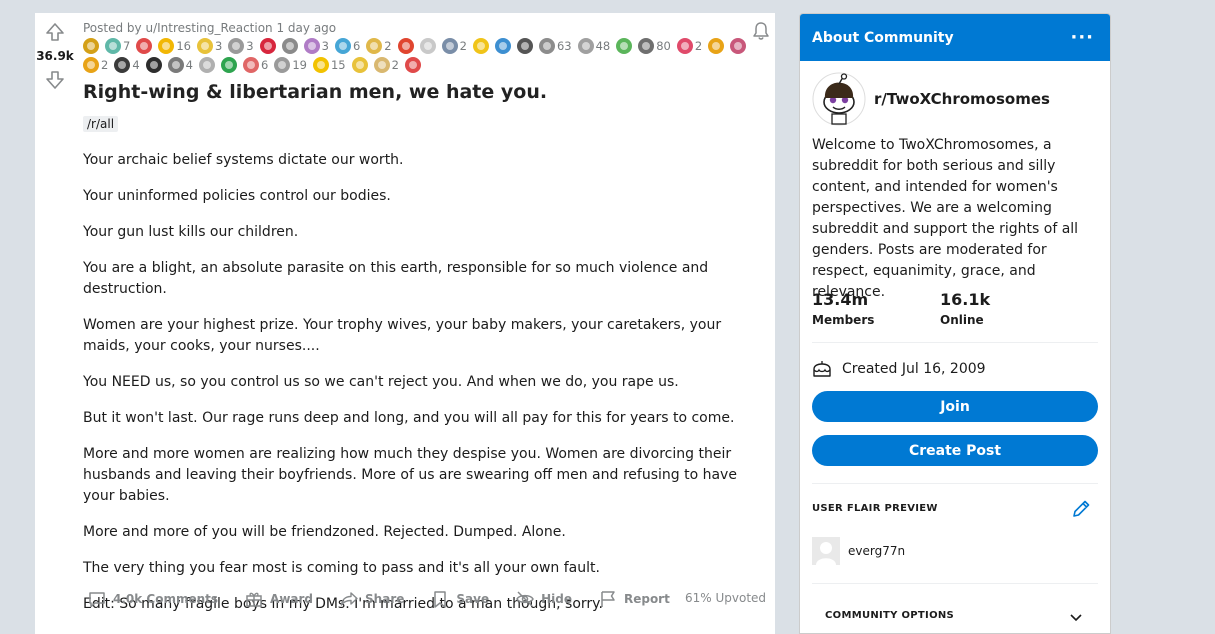 The height and width of the screenshot is (634, 1215). I want to click on created-label: Created Jul 16, 2009, so click(914, 369).